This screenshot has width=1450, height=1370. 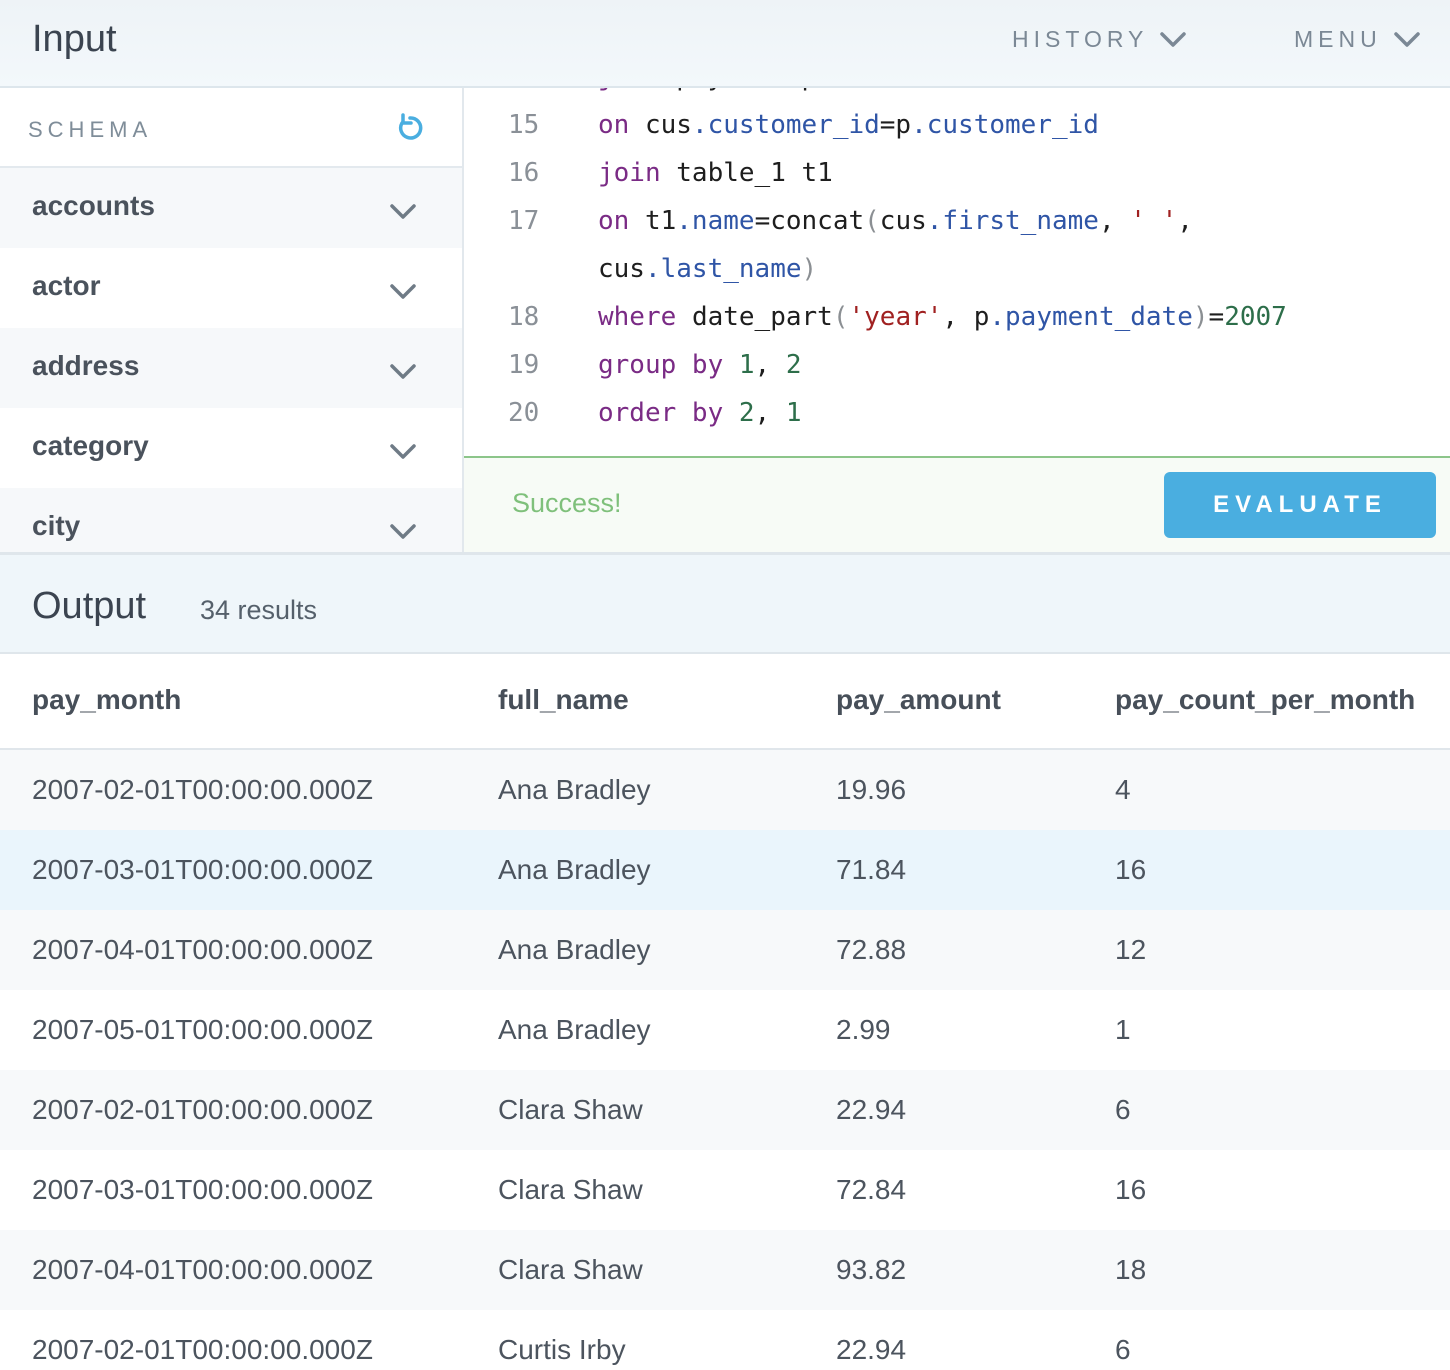 What do you see at coordinates (1300, 505) in the screenshot?
I see `evaluate-button: EVALUATE` at bounding box center [1300, 505].